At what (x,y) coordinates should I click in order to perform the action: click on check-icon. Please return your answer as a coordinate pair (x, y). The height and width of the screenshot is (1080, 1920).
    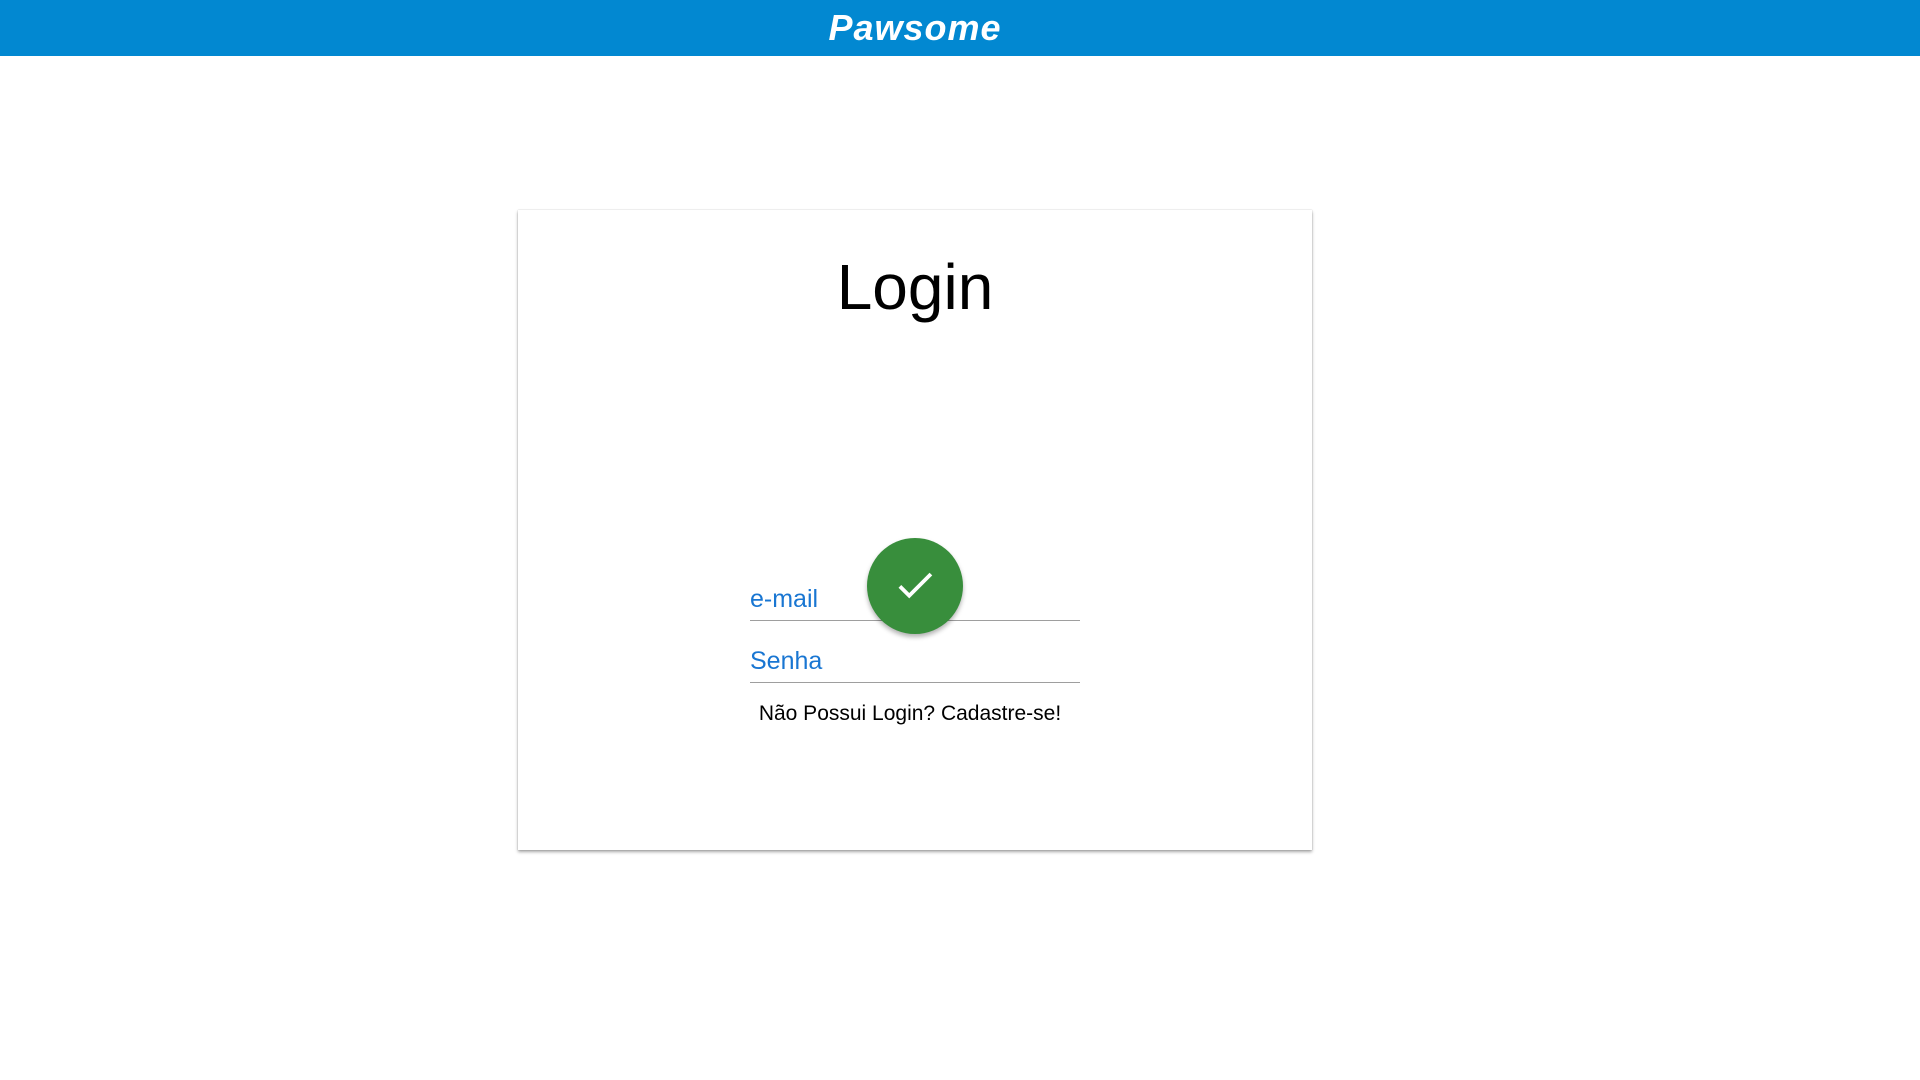
    Looking at the image, I should click on (915, 586).